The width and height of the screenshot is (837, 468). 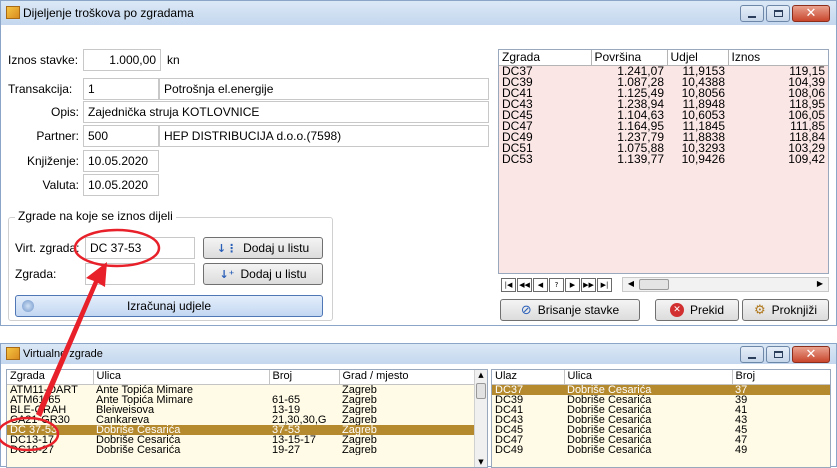 What do you see at coordinates (241, 429) in the screenshot?
I see `table-row: DC 37-53 Dobriše Cesarića 37-53 Zagreb` at bounding box center [241, 429].